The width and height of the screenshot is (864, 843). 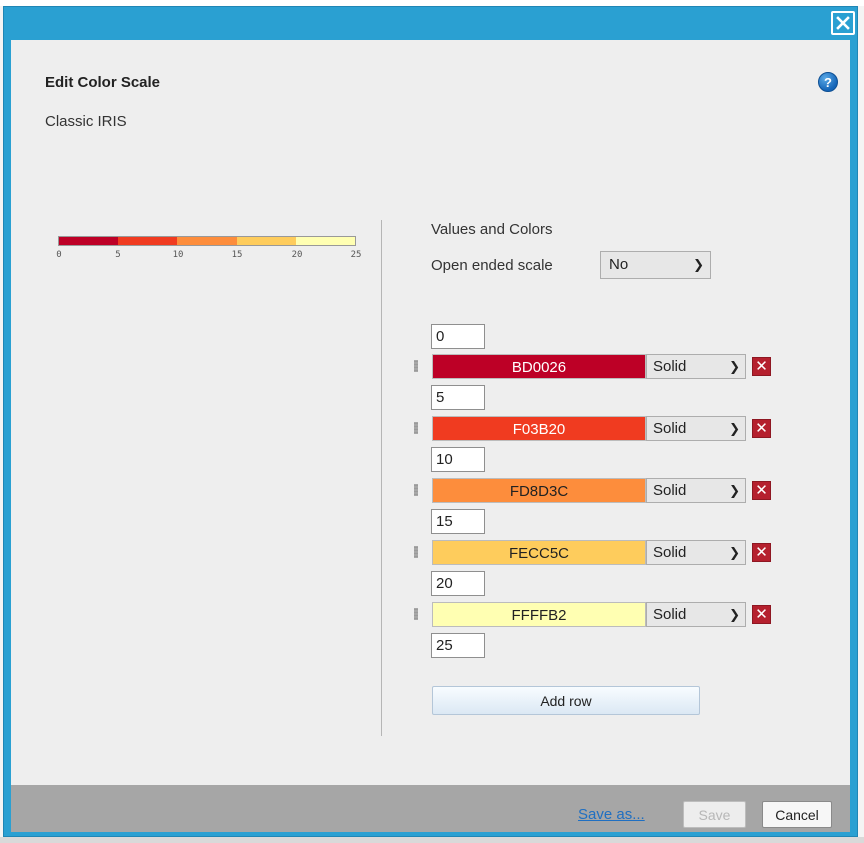 I want to click on color-swatch: FFFFB2, so click(x=539, y=614).